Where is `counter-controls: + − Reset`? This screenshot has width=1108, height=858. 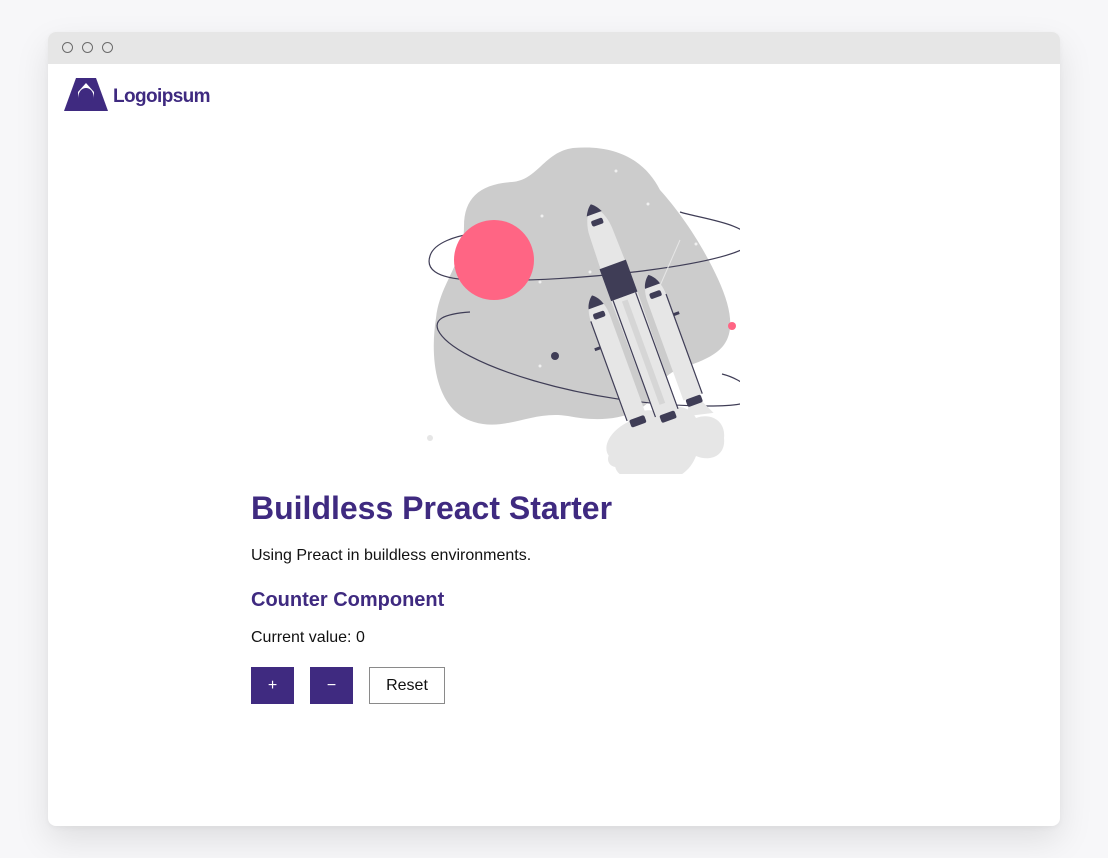 counter-controls: + − Reset is located at coordinates (561, 685).